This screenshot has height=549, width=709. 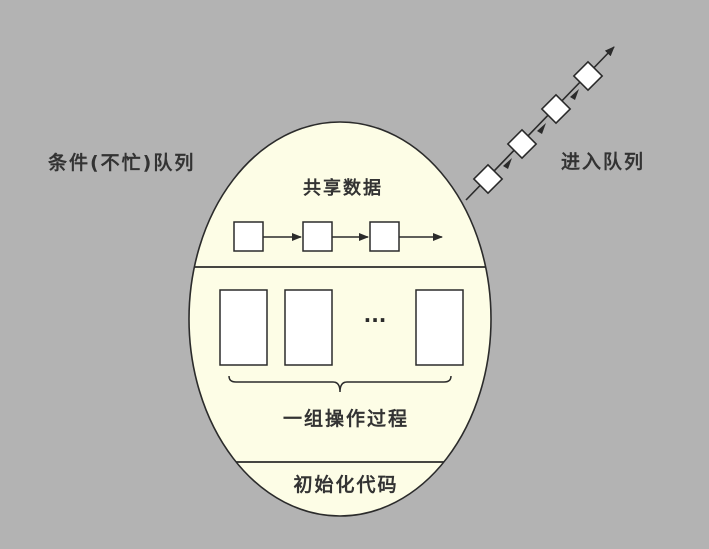 I want to click on shared-data-label: 共享数据, so click(x=343, y=188).